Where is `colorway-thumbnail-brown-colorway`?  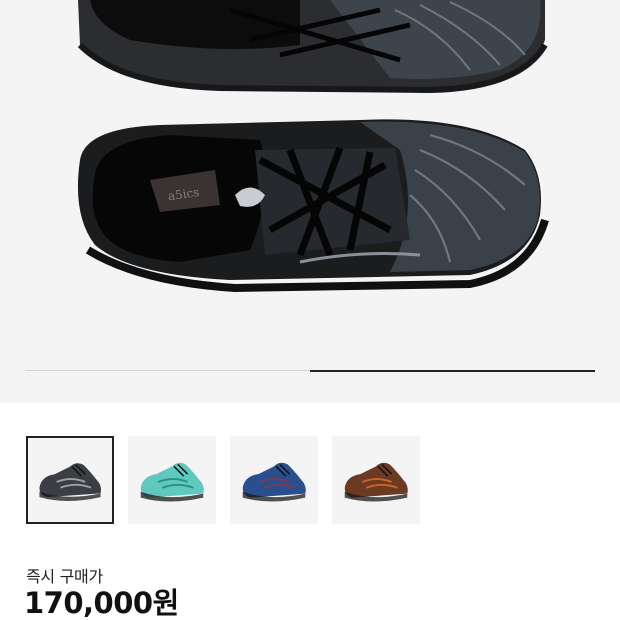
colorway-thumbnail-brown-colorway is located at coordinates (376, 480).